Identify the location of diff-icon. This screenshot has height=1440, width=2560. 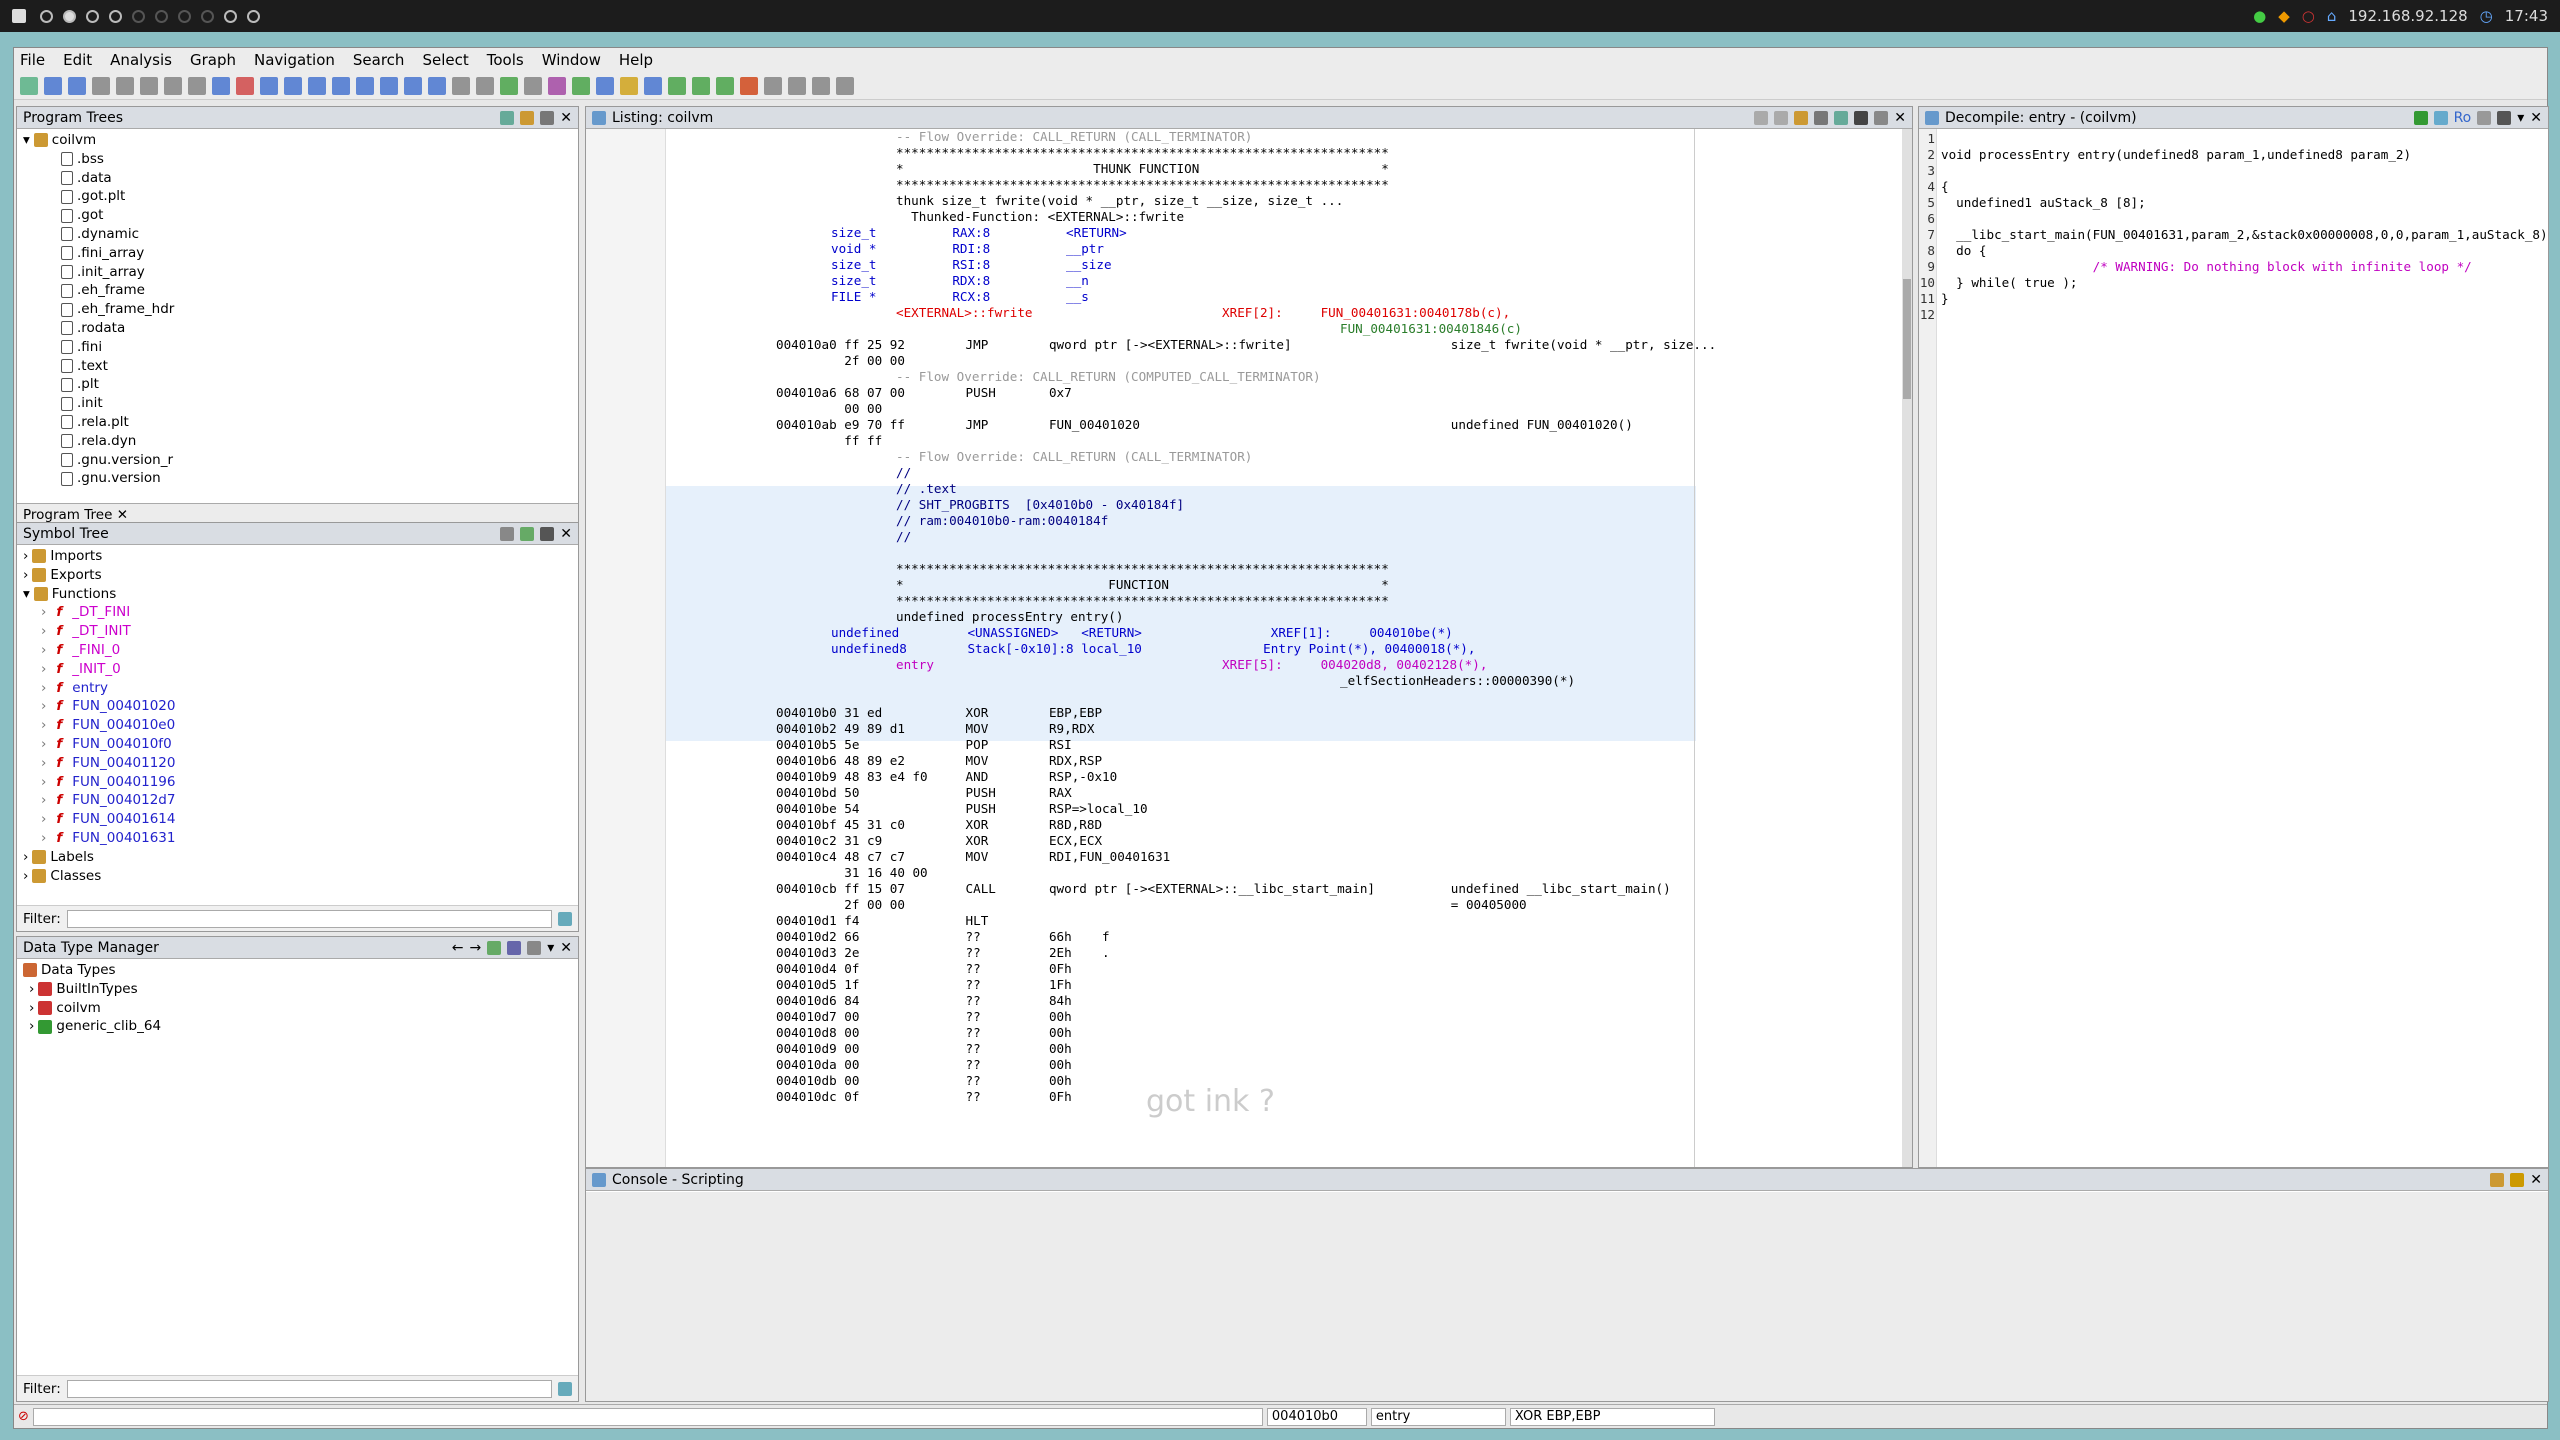
(1841, 117).